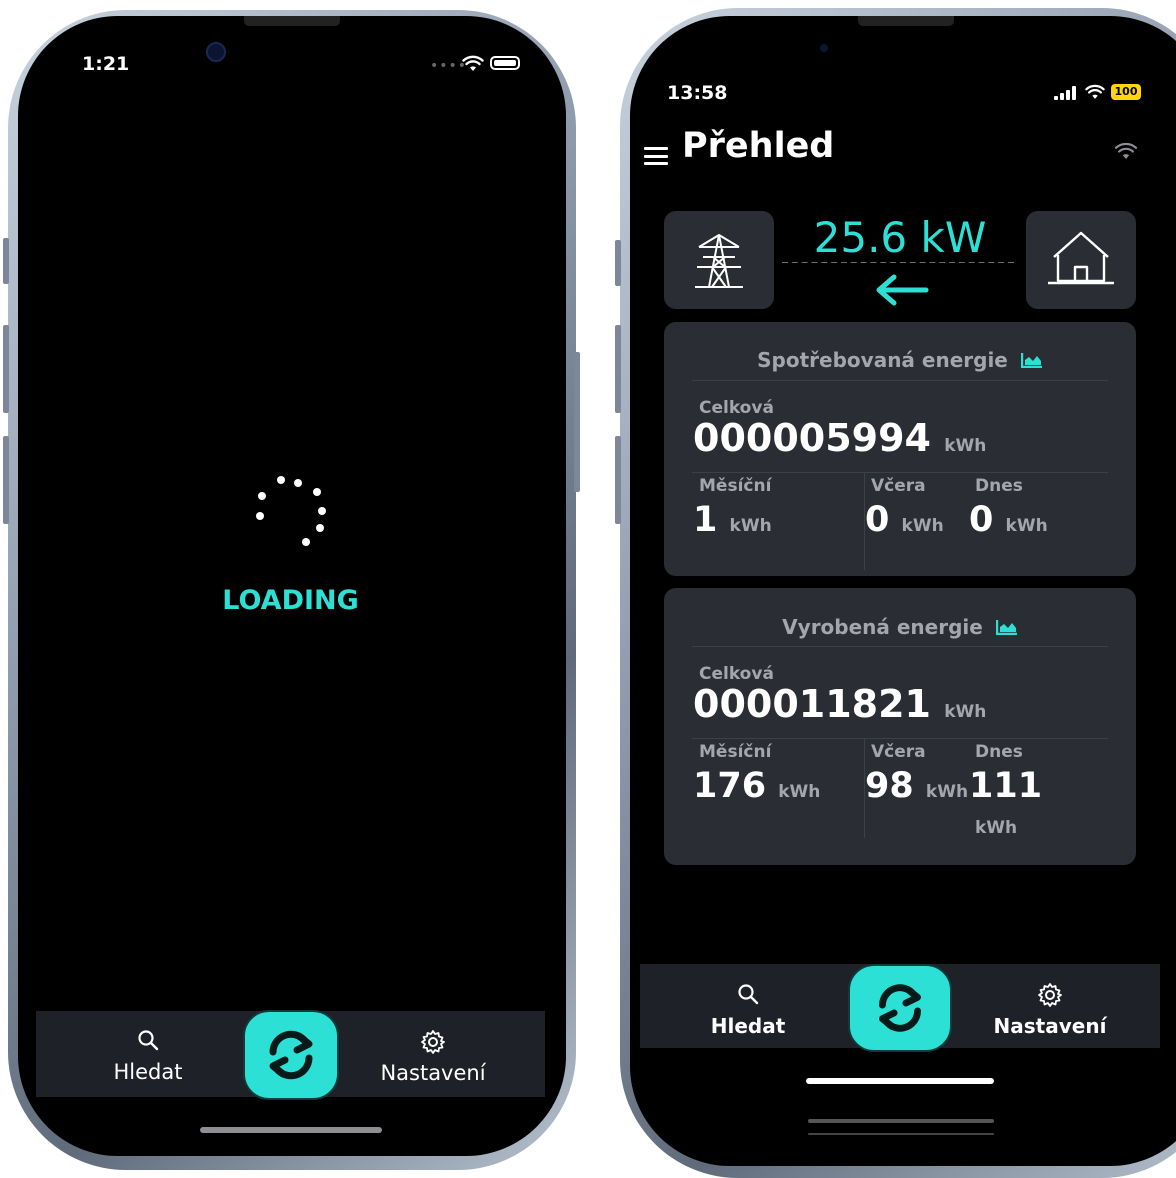 The width and height of the screenshot is (1176, 1178). What do you see at coordinates (902, 290) in the screenshot?
I see `arrow-left-icon` at bounding box center [902, 290].